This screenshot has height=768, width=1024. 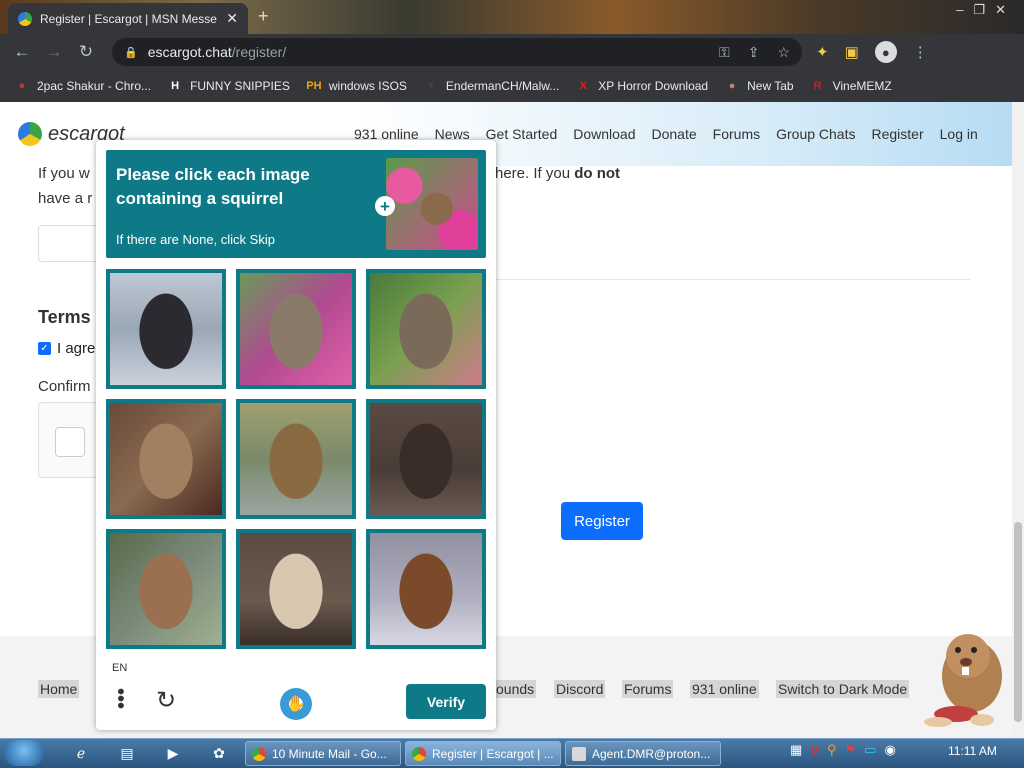 I want to click on captcha-tile-rabbit-pond, so click(x=296, y=459).